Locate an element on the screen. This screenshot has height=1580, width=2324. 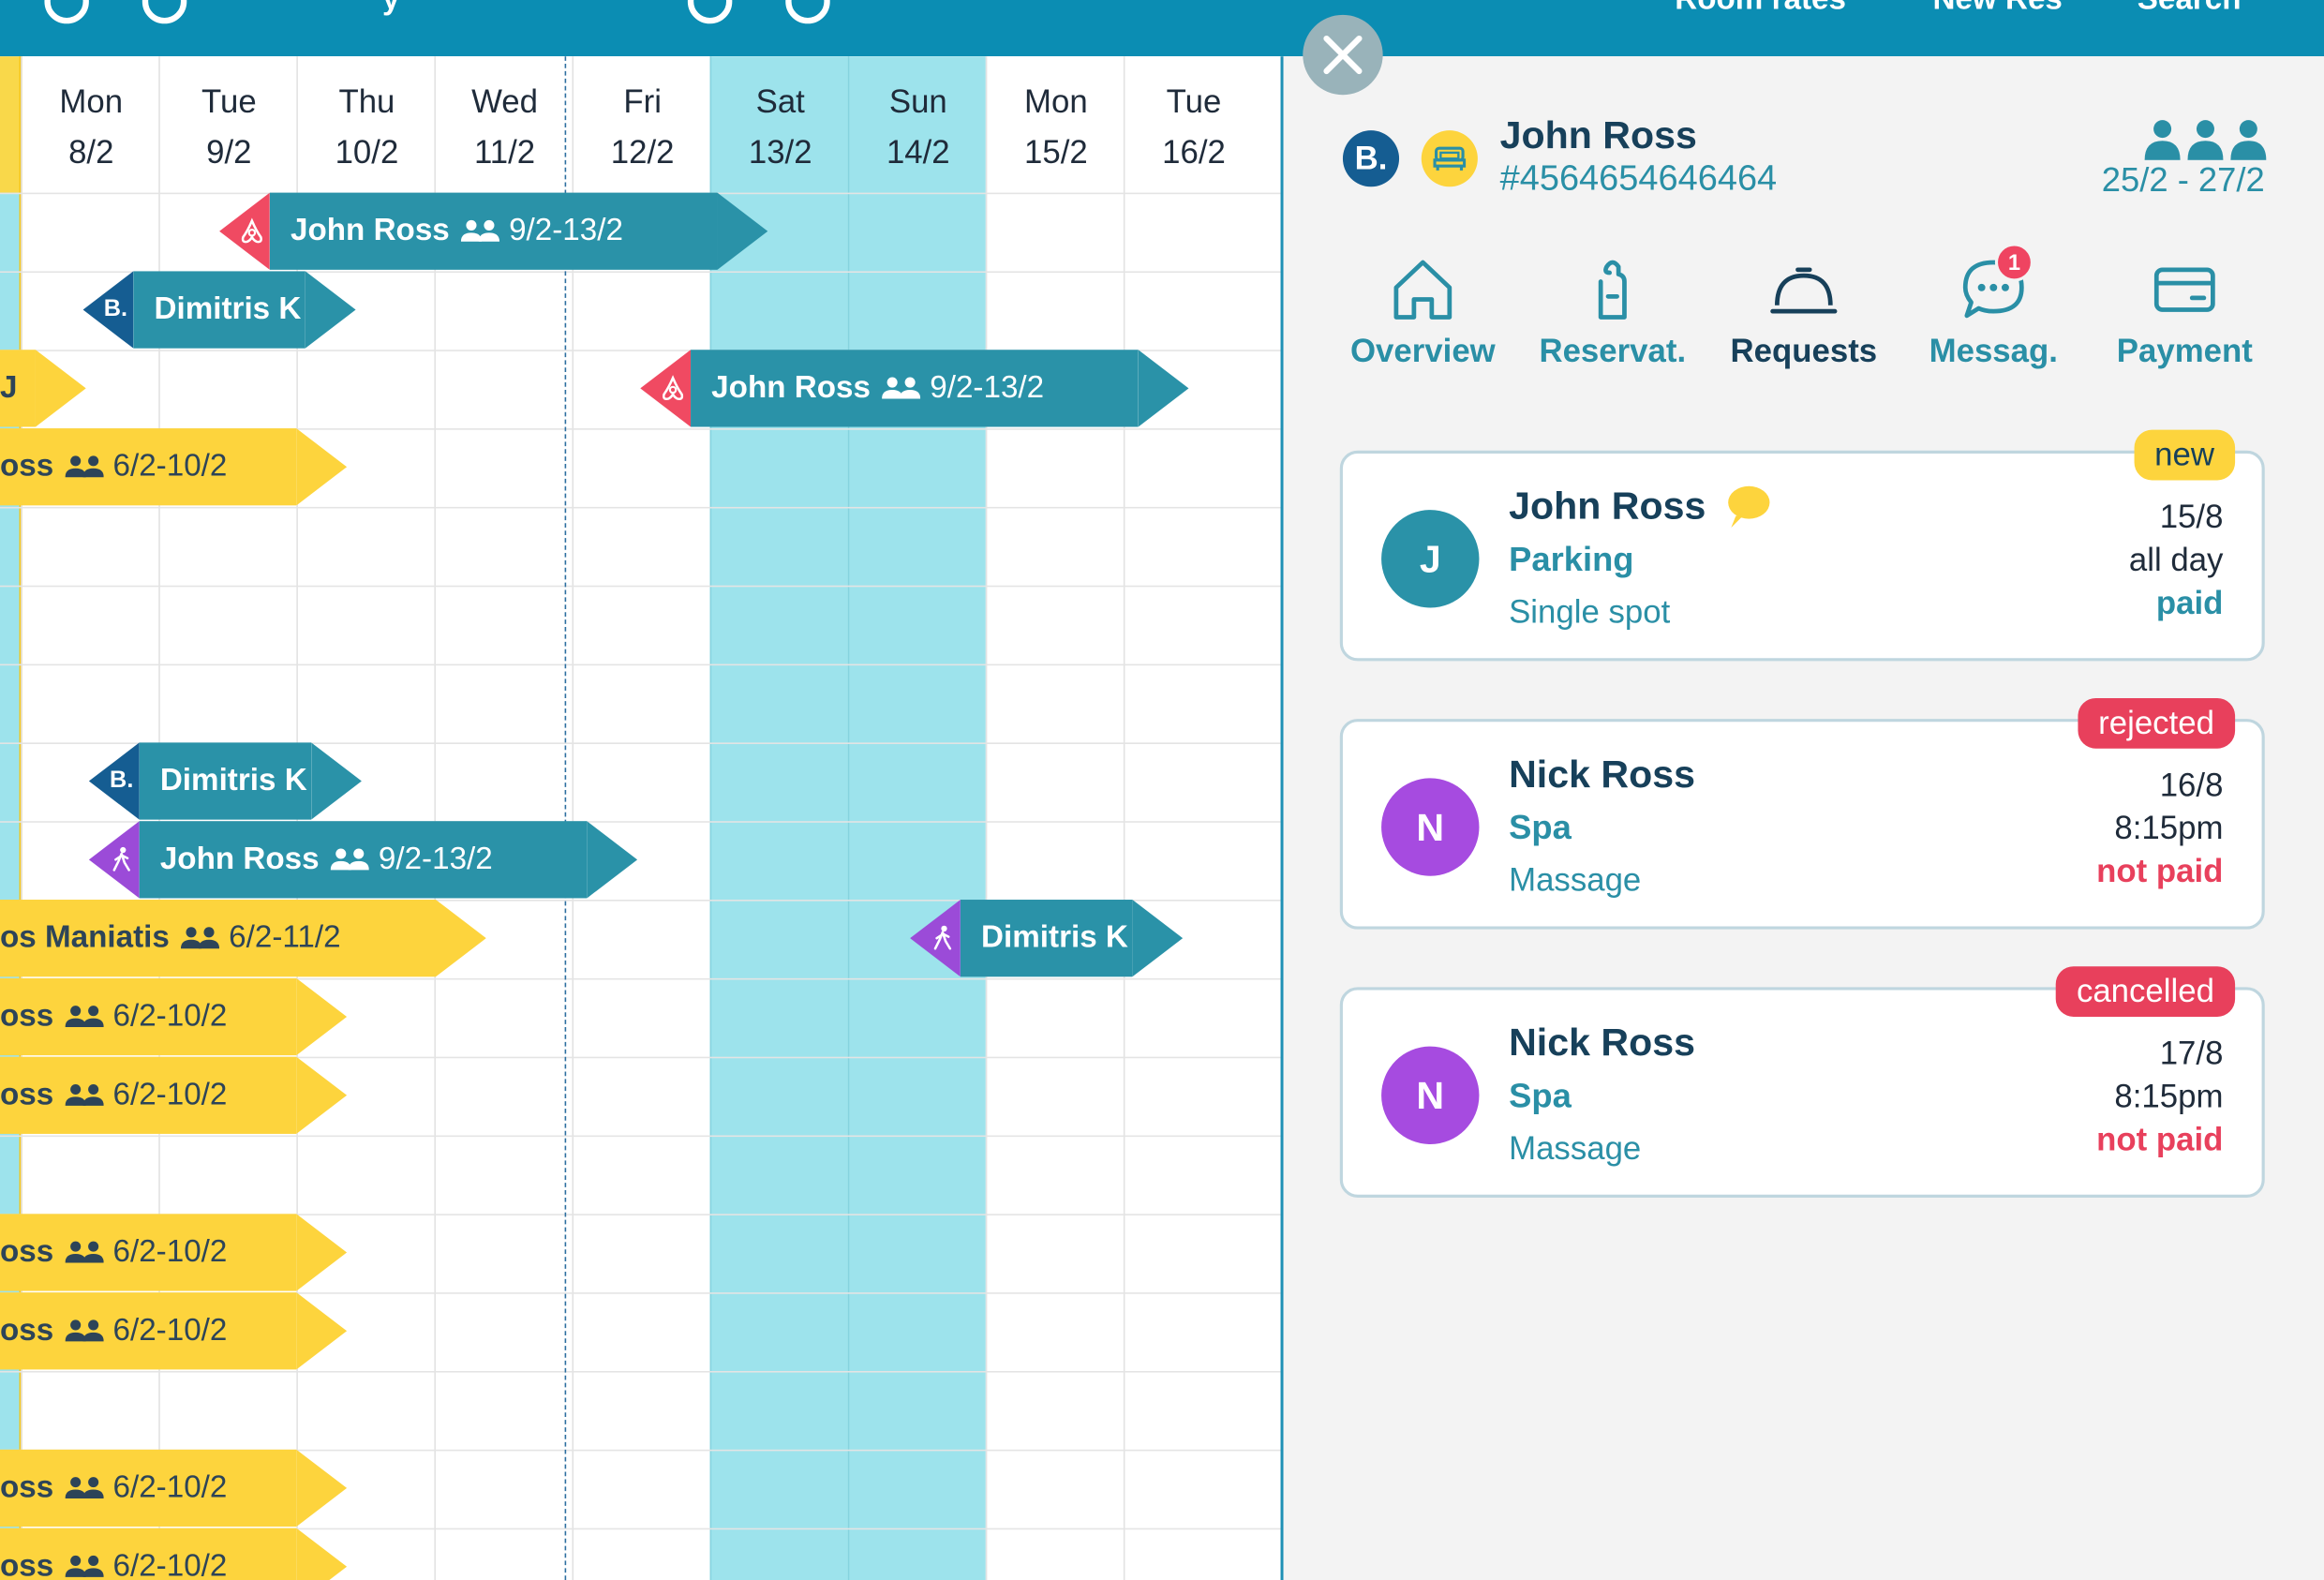
close-button is located at coordinates (1343, 55).